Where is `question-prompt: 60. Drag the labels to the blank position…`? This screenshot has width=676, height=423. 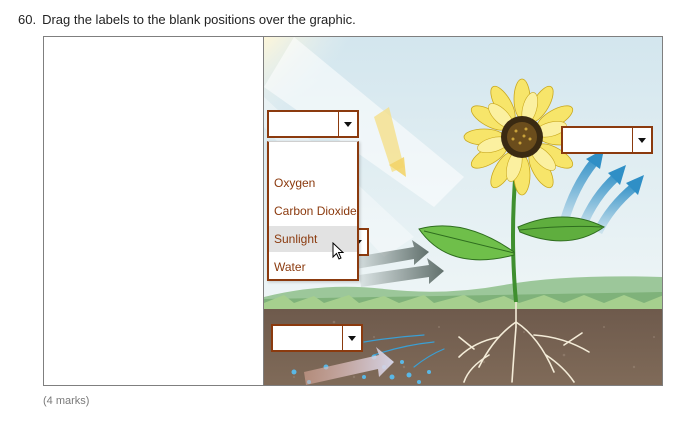
question-prompt: 60. Drag the labels to the blank position… is located at coordinates (187, 19).